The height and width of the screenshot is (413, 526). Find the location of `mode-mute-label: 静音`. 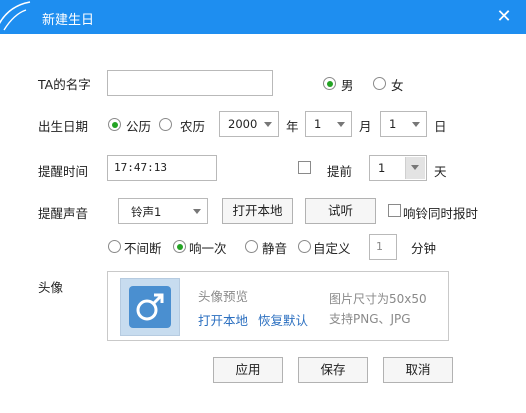

mode-mute-label: 静音 is located at coordinates (275, 248).